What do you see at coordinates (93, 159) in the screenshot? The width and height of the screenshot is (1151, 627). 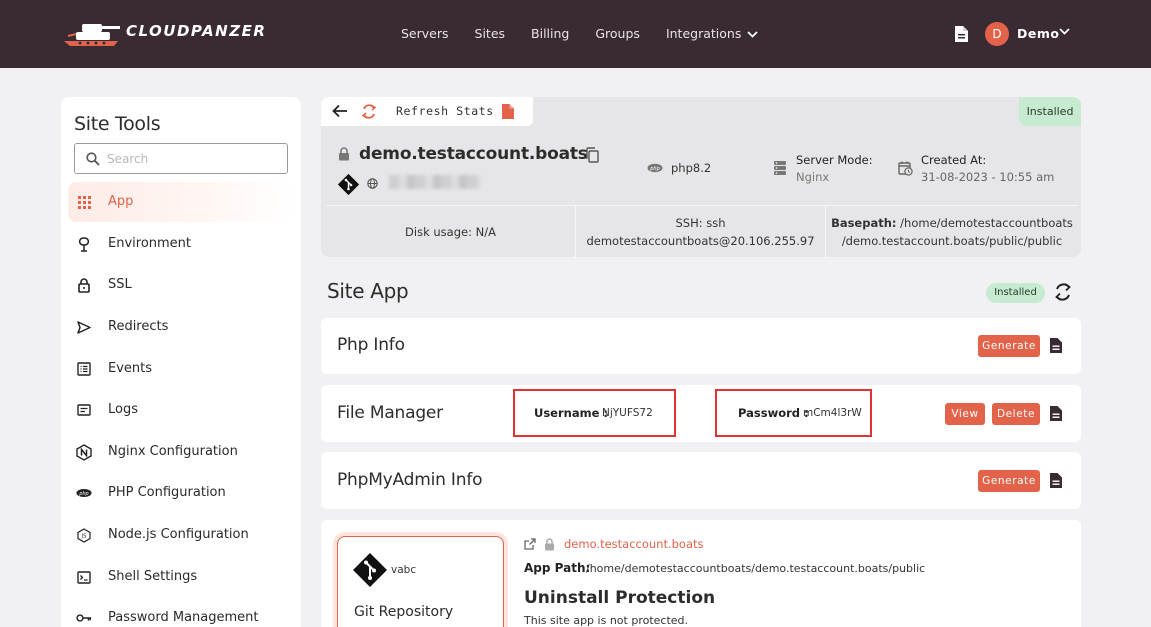 I see `search-icon` at bounding box center [93, 159].